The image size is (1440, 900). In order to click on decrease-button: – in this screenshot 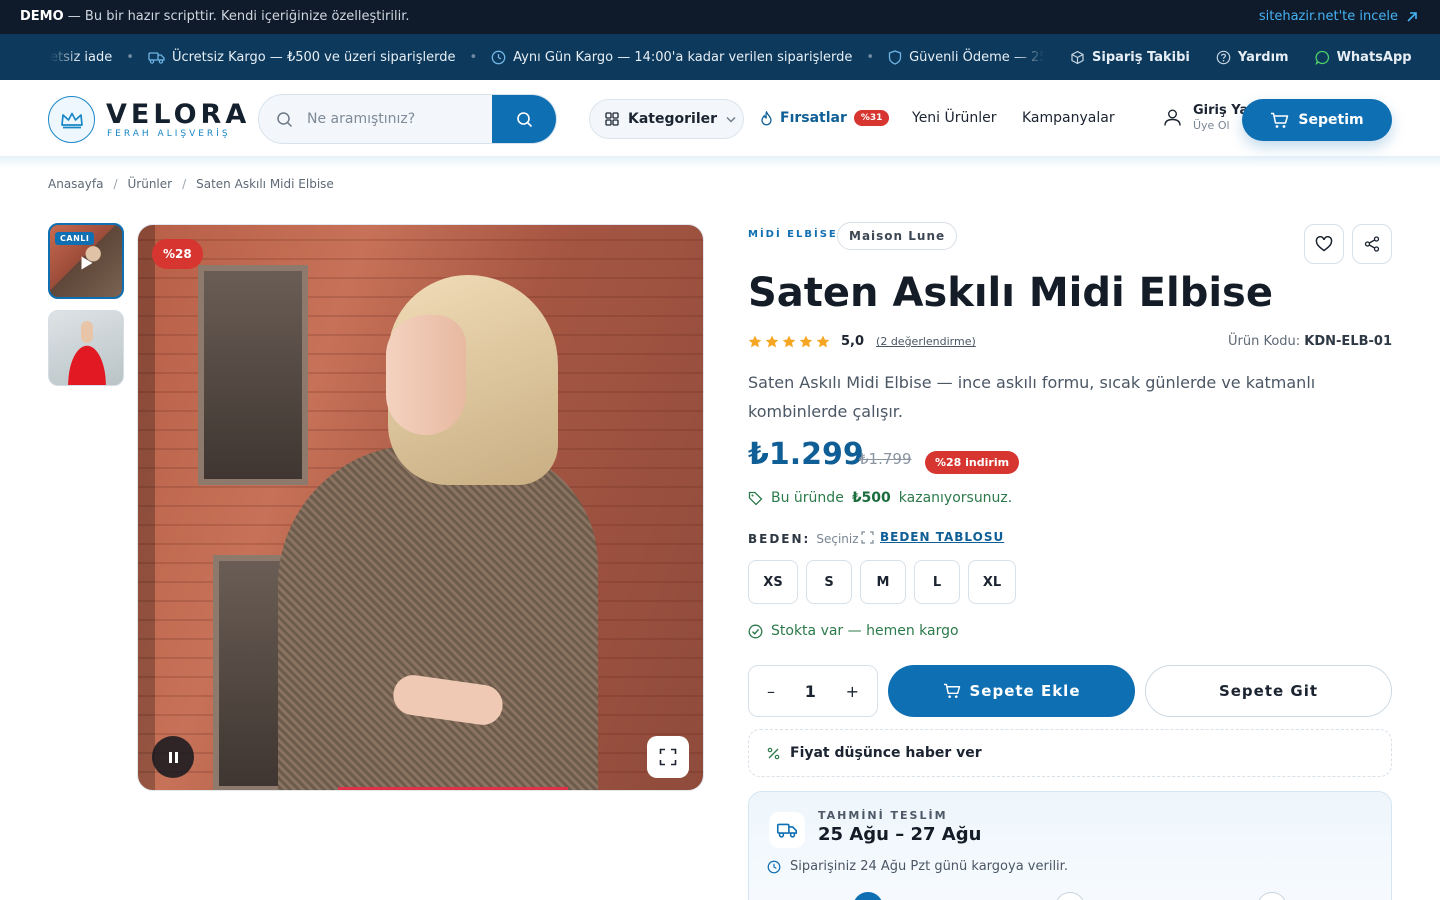, I will do `click(771, 691)`.